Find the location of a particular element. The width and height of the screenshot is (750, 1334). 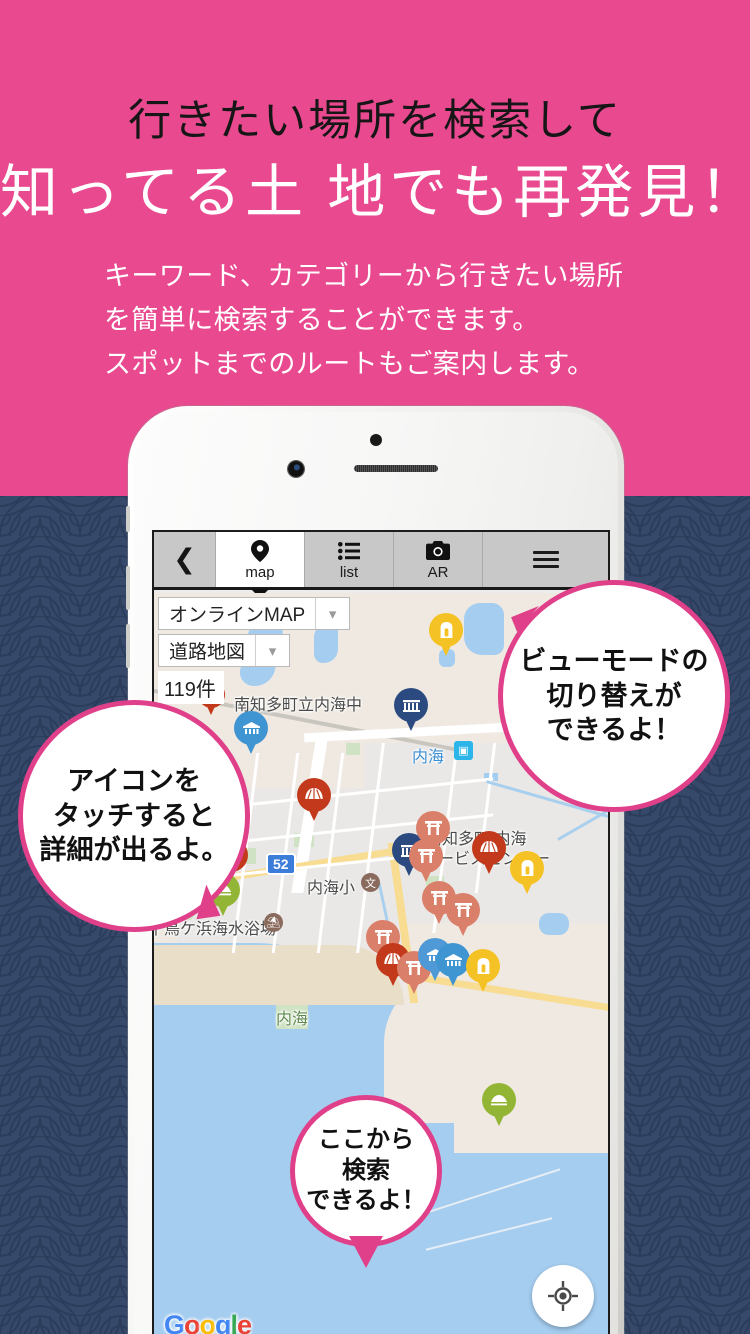

hamburger-icon is located at coordinates (545, 559).